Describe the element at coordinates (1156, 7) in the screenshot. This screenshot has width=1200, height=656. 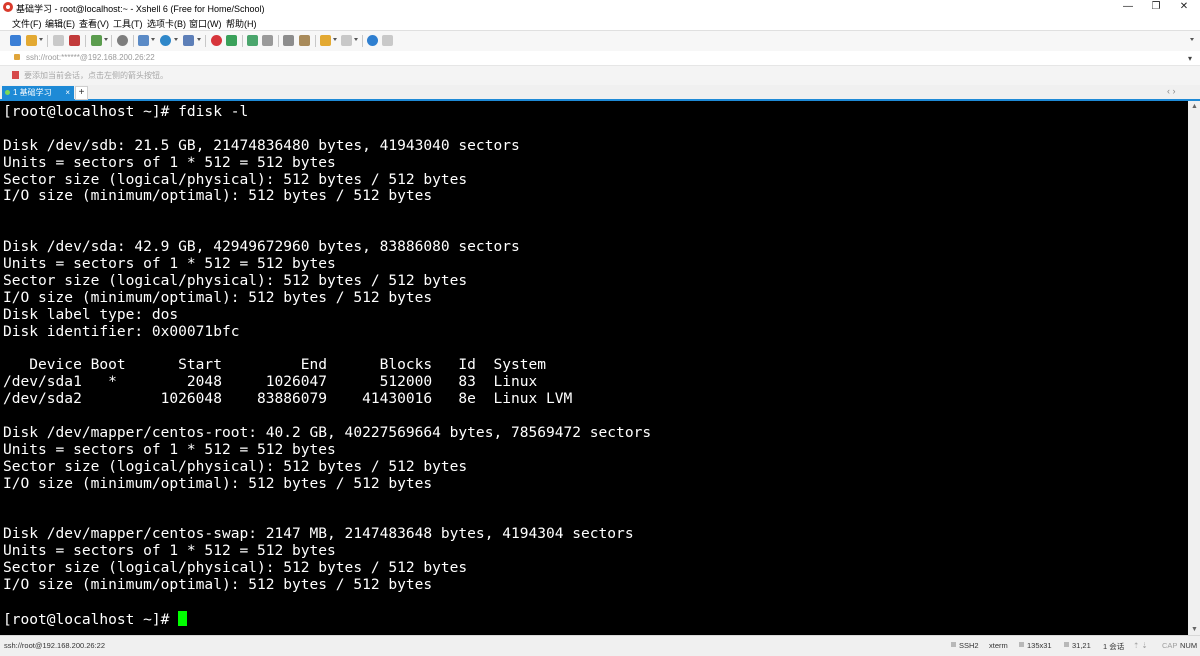
I see `maximize-button: ❐` at that location.